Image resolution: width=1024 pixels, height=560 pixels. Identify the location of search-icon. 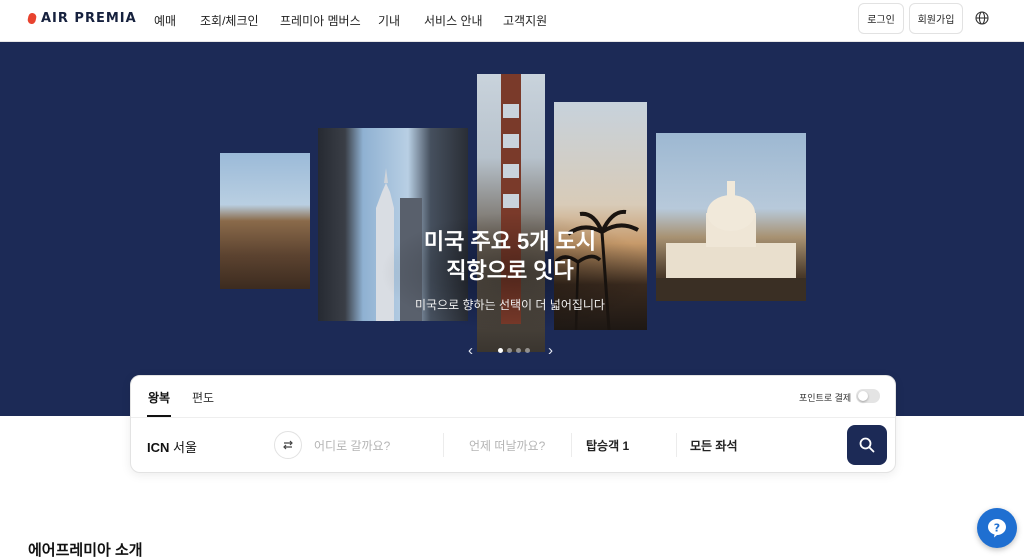
(867, 445).